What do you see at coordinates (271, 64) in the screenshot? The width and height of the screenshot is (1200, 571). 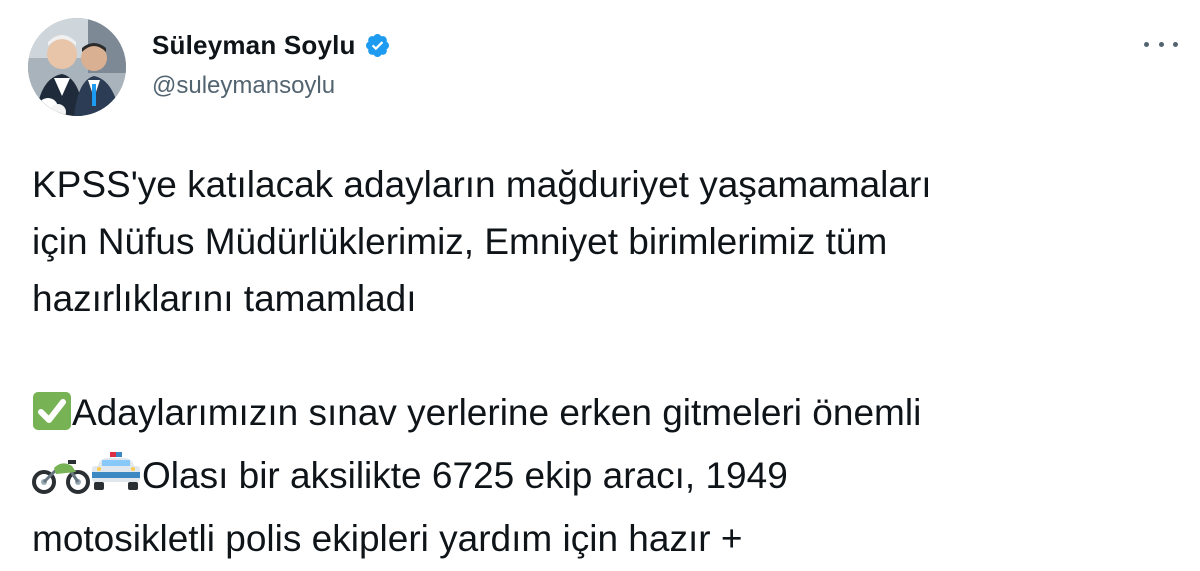 I see `author-info: Süleyman Soylu @suleymansoylu` at bounding box center [271, 64].